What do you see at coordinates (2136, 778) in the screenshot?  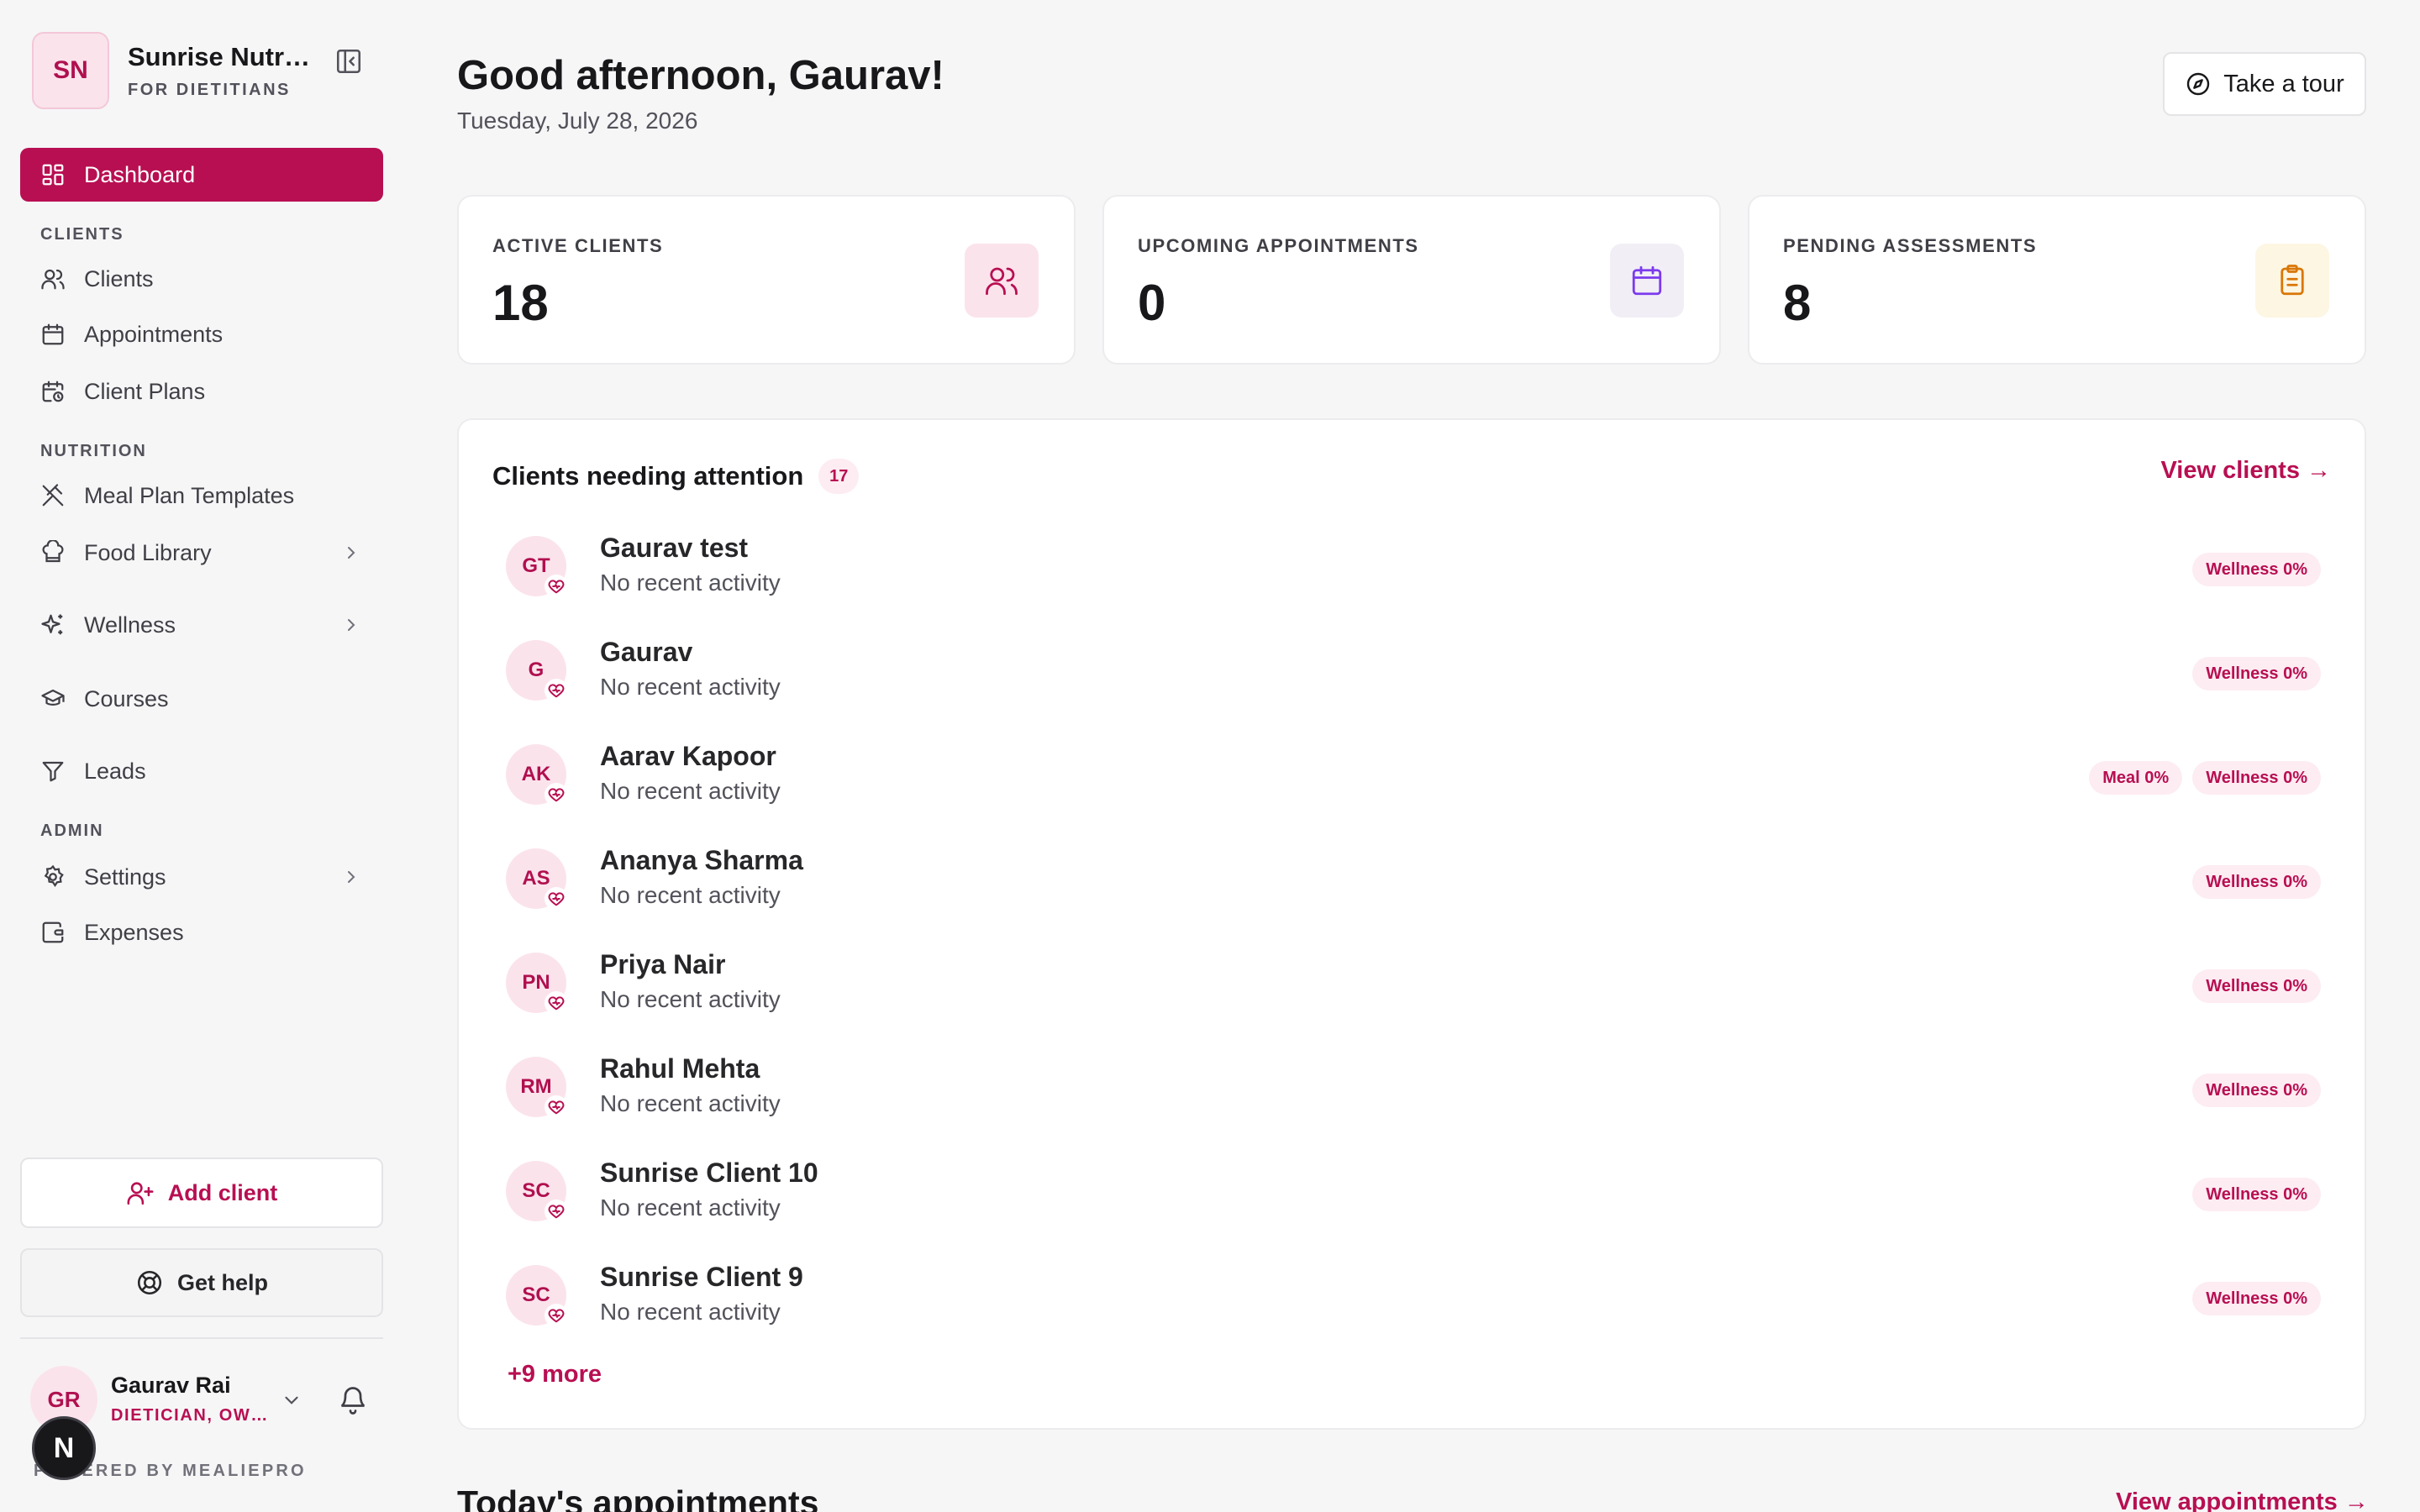 I see `status-badge: Meal 0%` at bounding box center [2136, 778].